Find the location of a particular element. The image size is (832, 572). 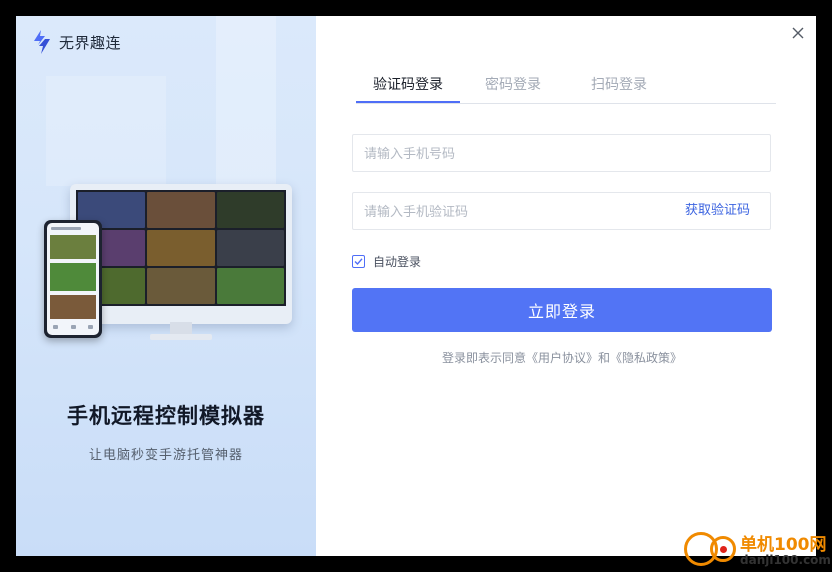

checkmark-icon is located at coordinates (358, 261).